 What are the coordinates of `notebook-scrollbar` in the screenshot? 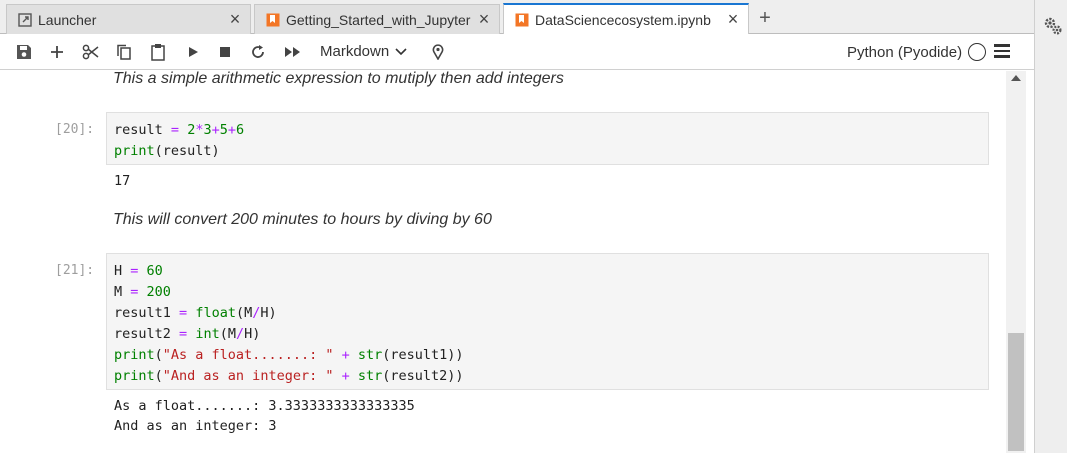 It's located at (1016, 262).